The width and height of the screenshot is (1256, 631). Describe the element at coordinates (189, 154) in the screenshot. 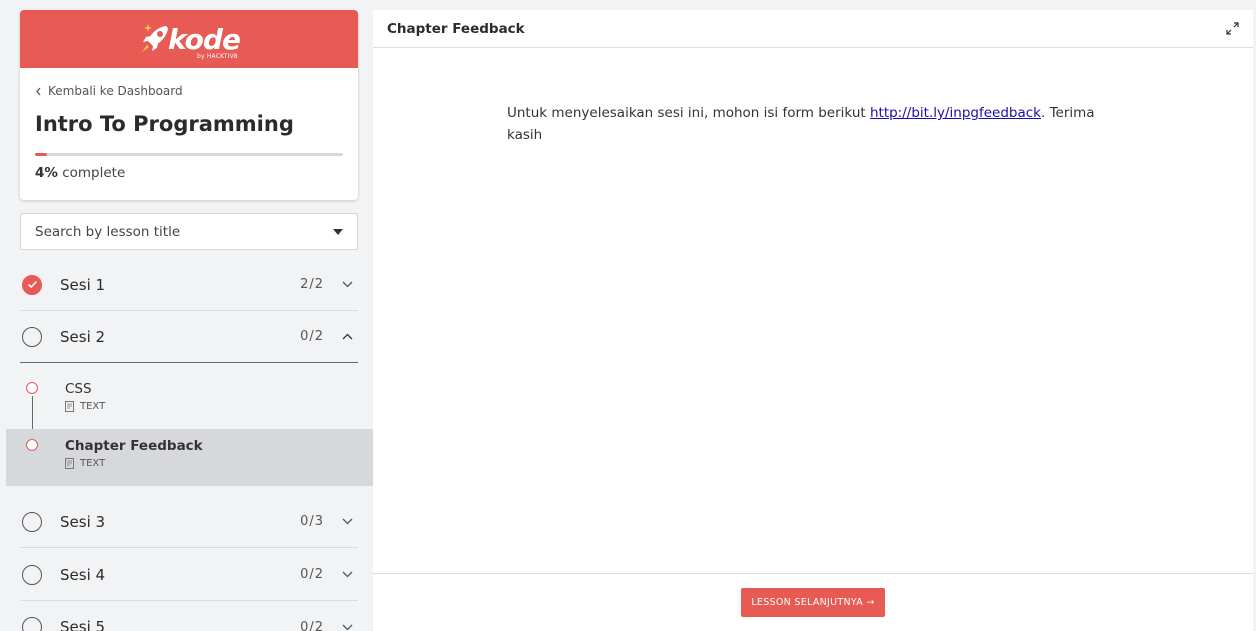

I see `progress-bar` at that location.